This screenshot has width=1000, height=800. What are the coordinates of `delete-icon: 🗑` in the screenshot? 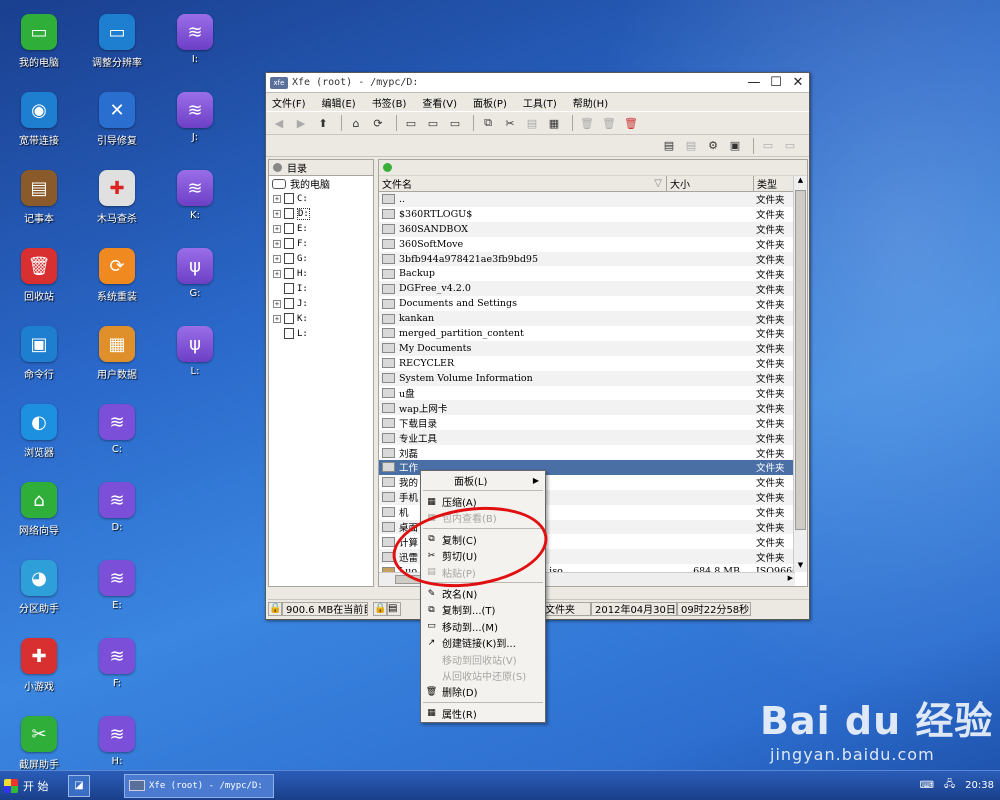 It's located at (631, 123).